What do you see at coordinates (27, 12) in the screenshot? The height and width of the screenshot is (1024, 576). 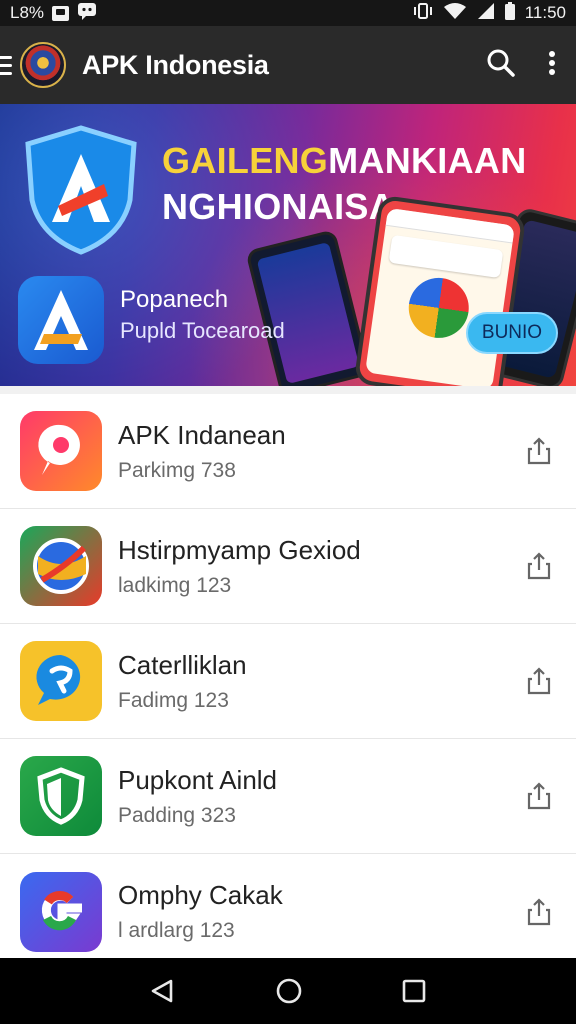 I see `status-left-text: L8%` at bounding box center [27, 12].